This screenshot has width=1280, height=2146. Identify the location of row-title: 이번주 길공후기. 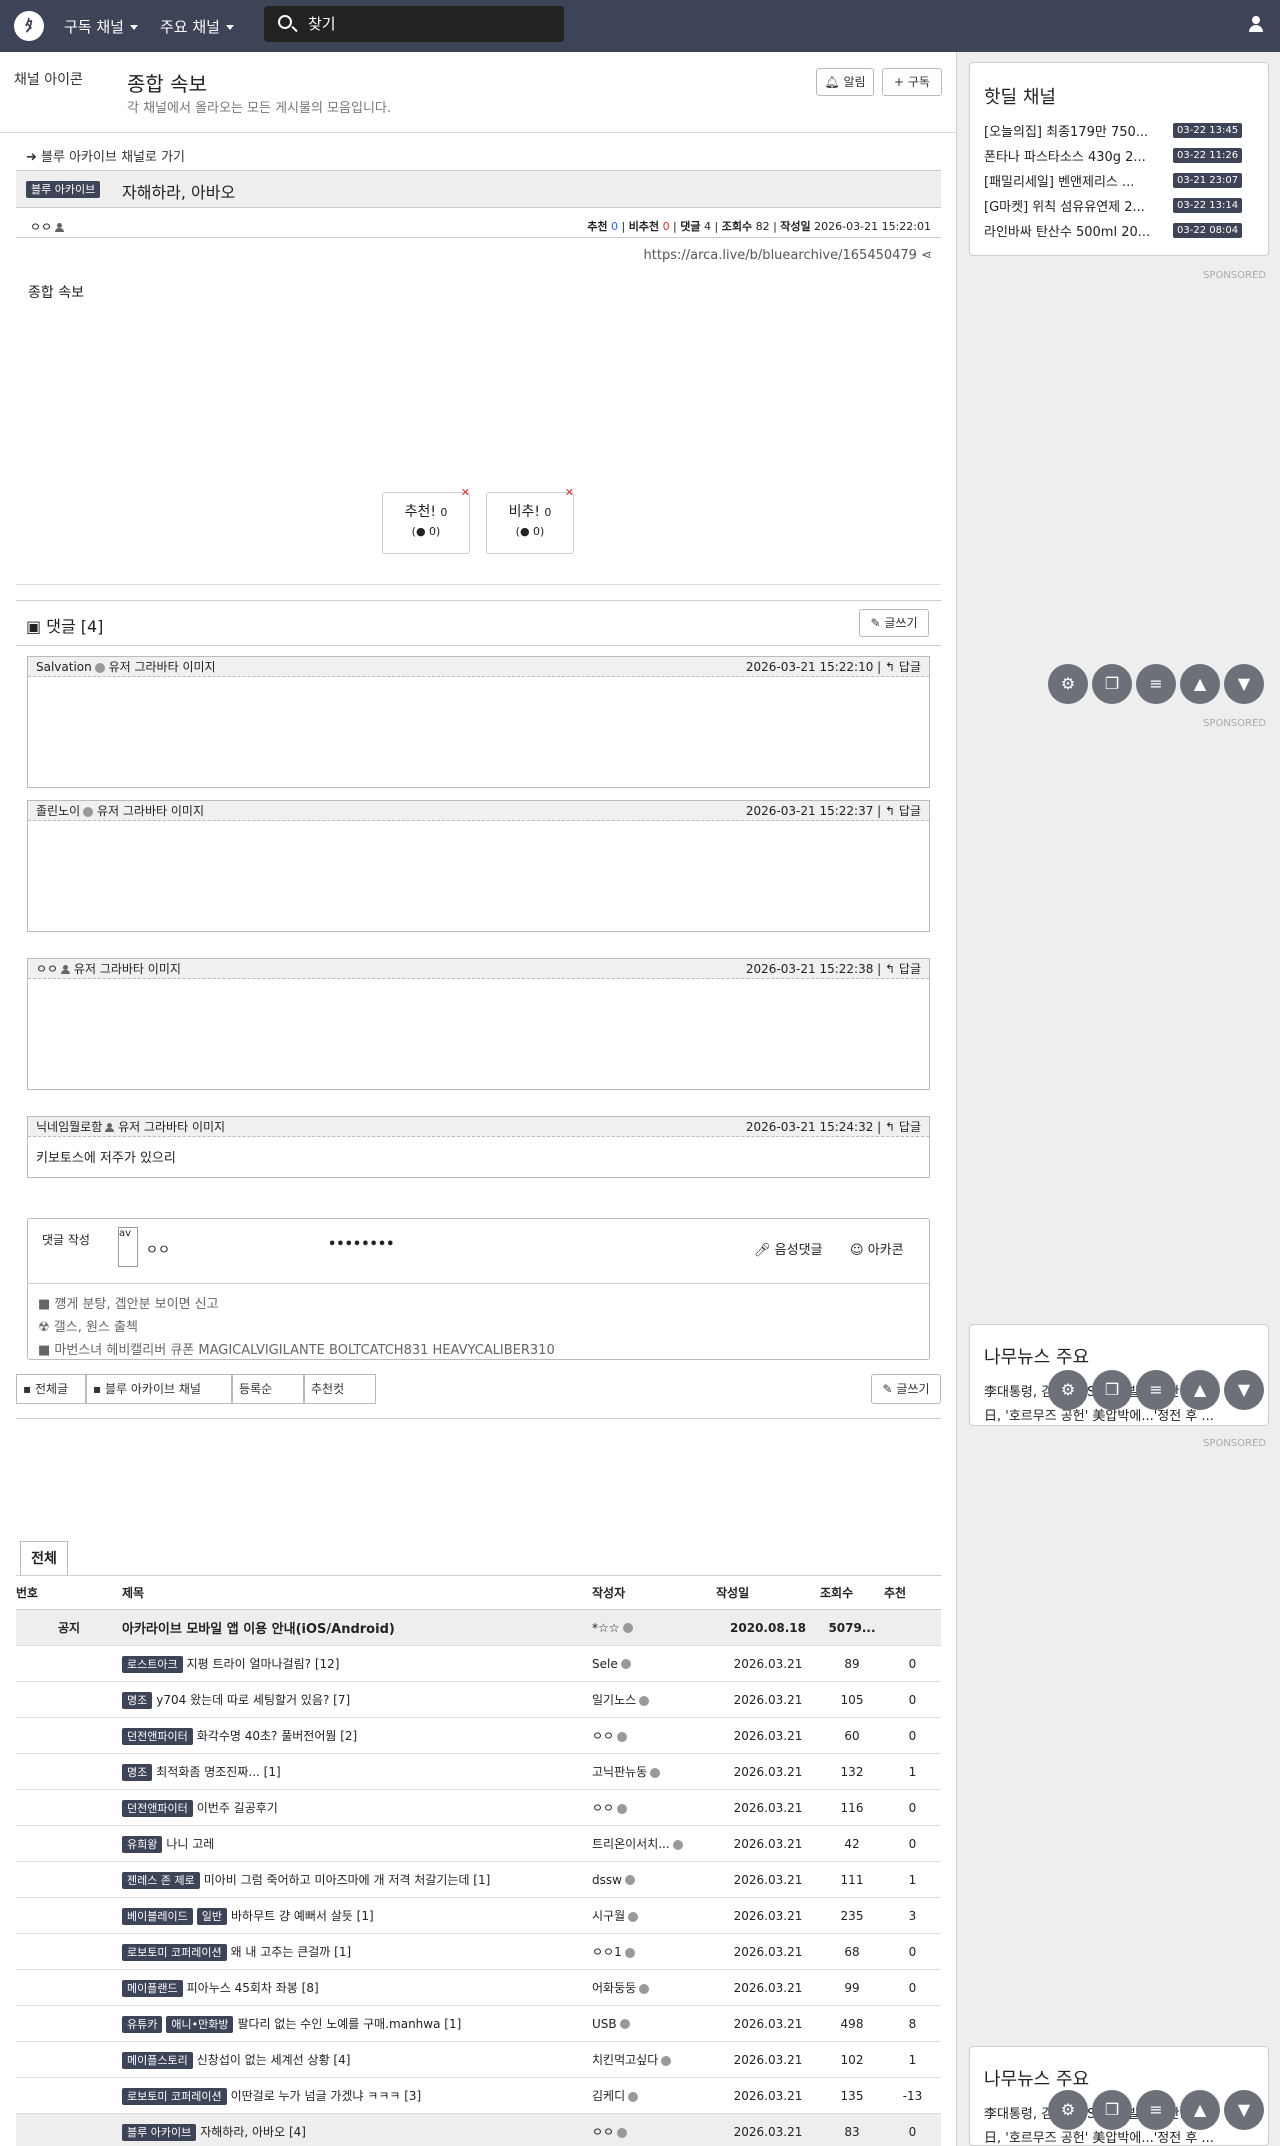
(237, 1808).